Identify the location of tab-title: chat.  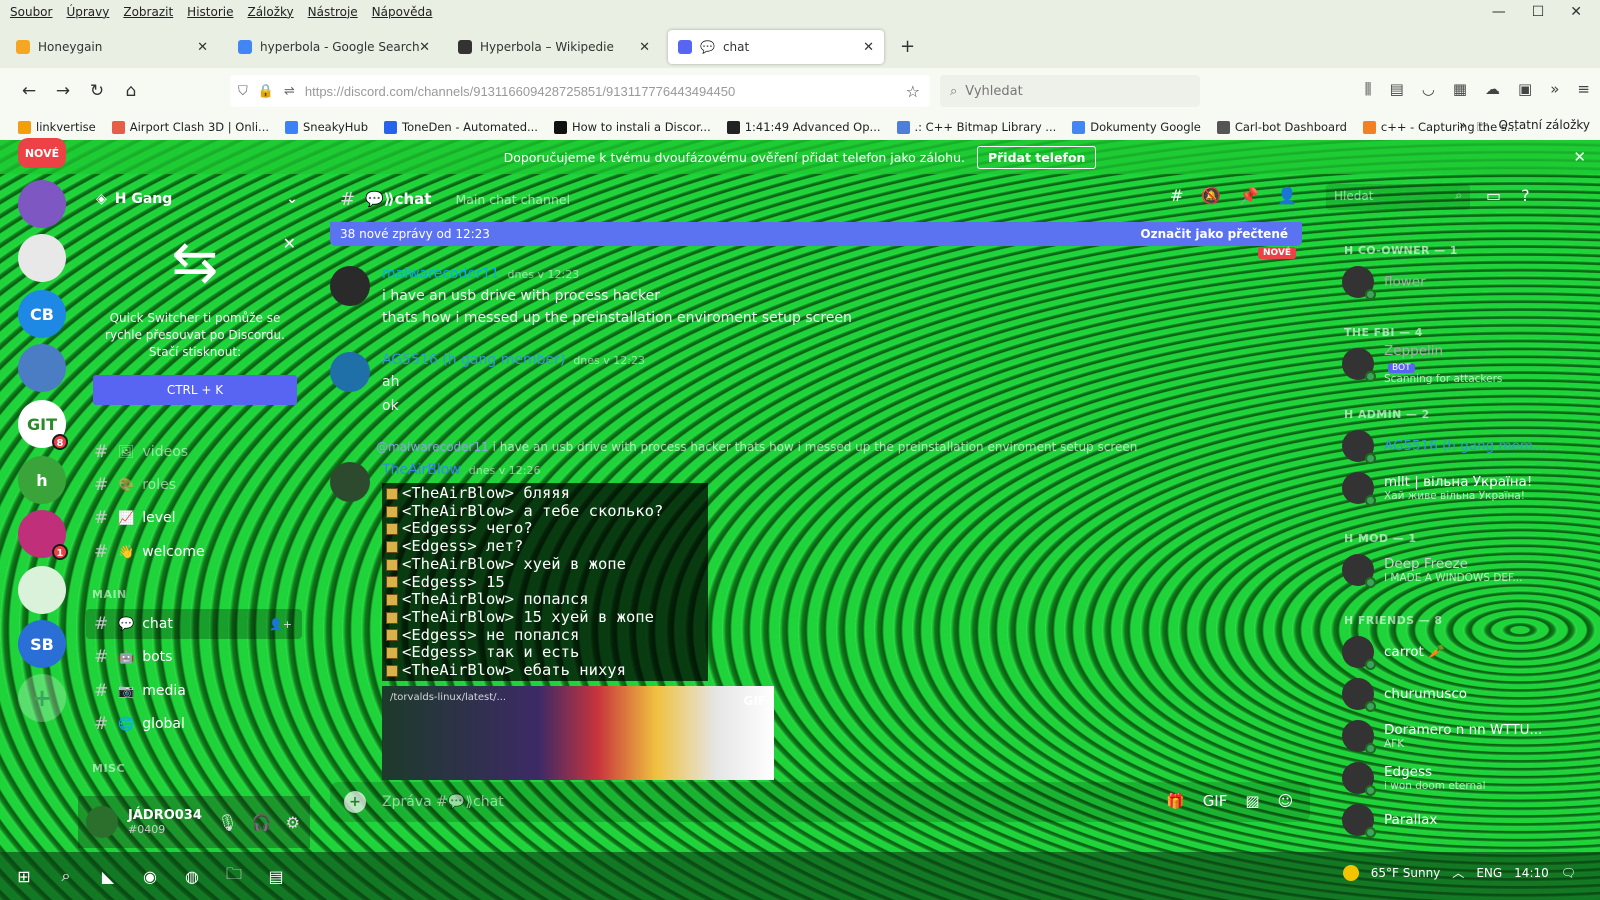
(736, 47).